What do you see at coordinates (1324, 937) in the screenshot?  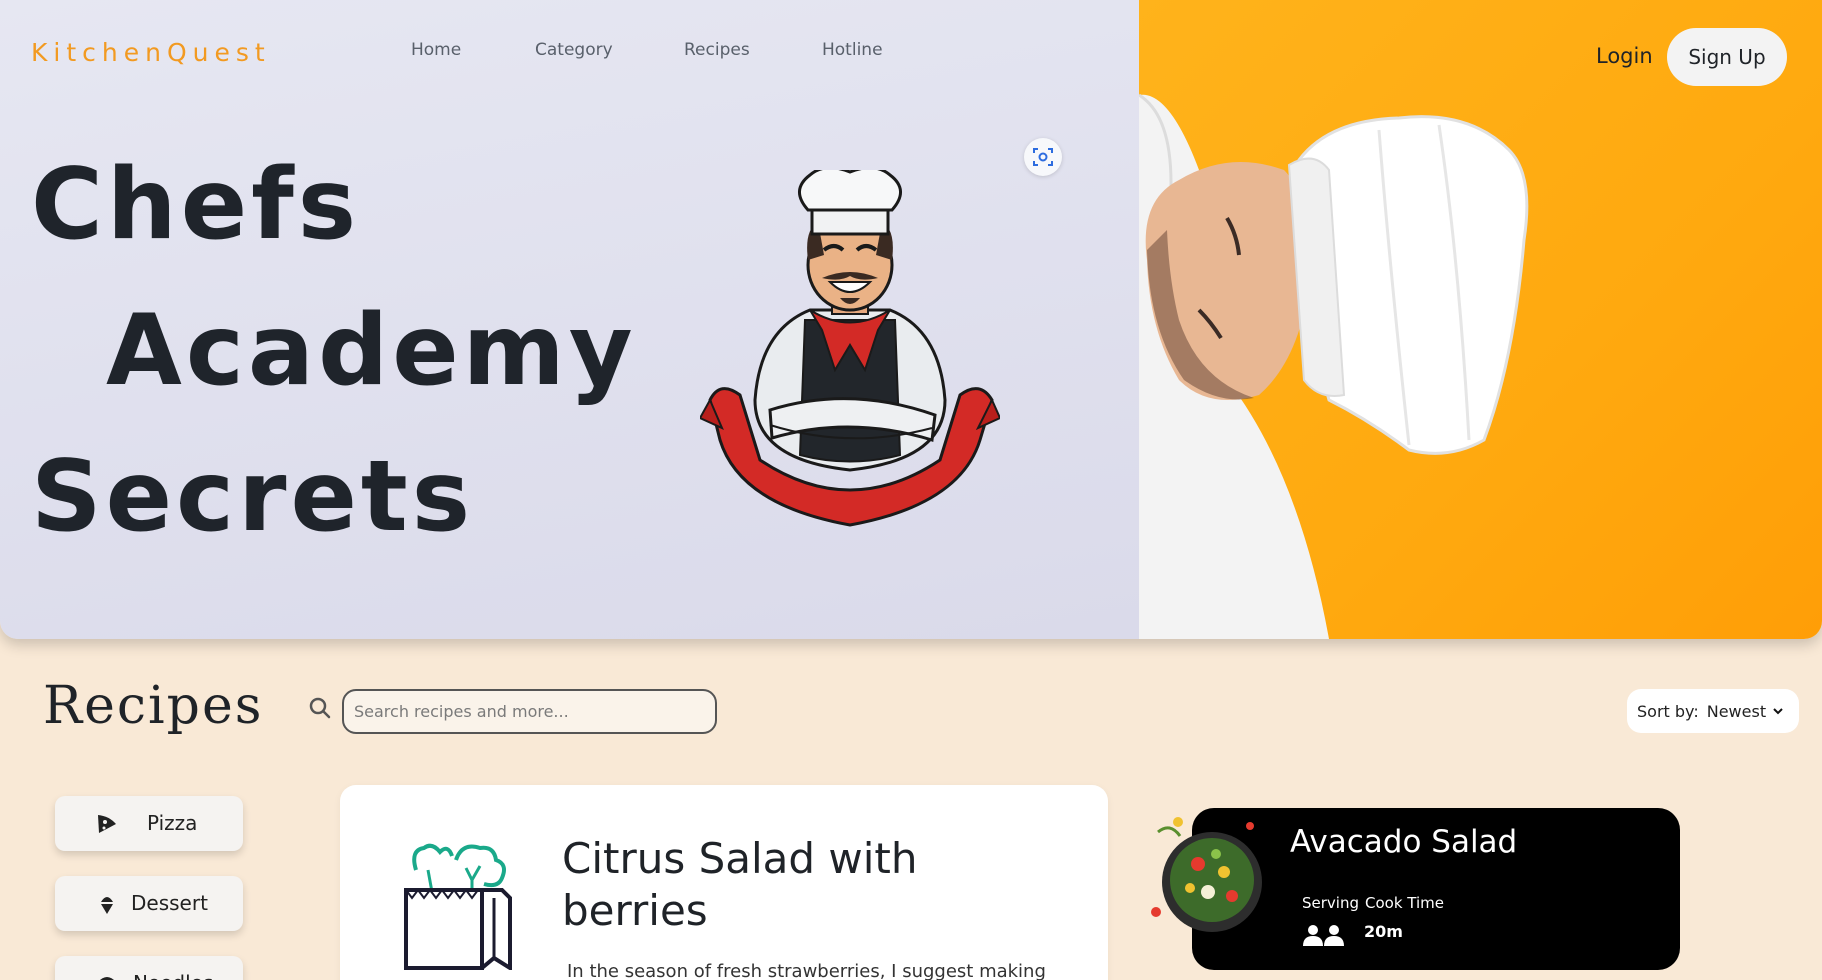 I see `people-icon` at bounding box center [1324, 937].